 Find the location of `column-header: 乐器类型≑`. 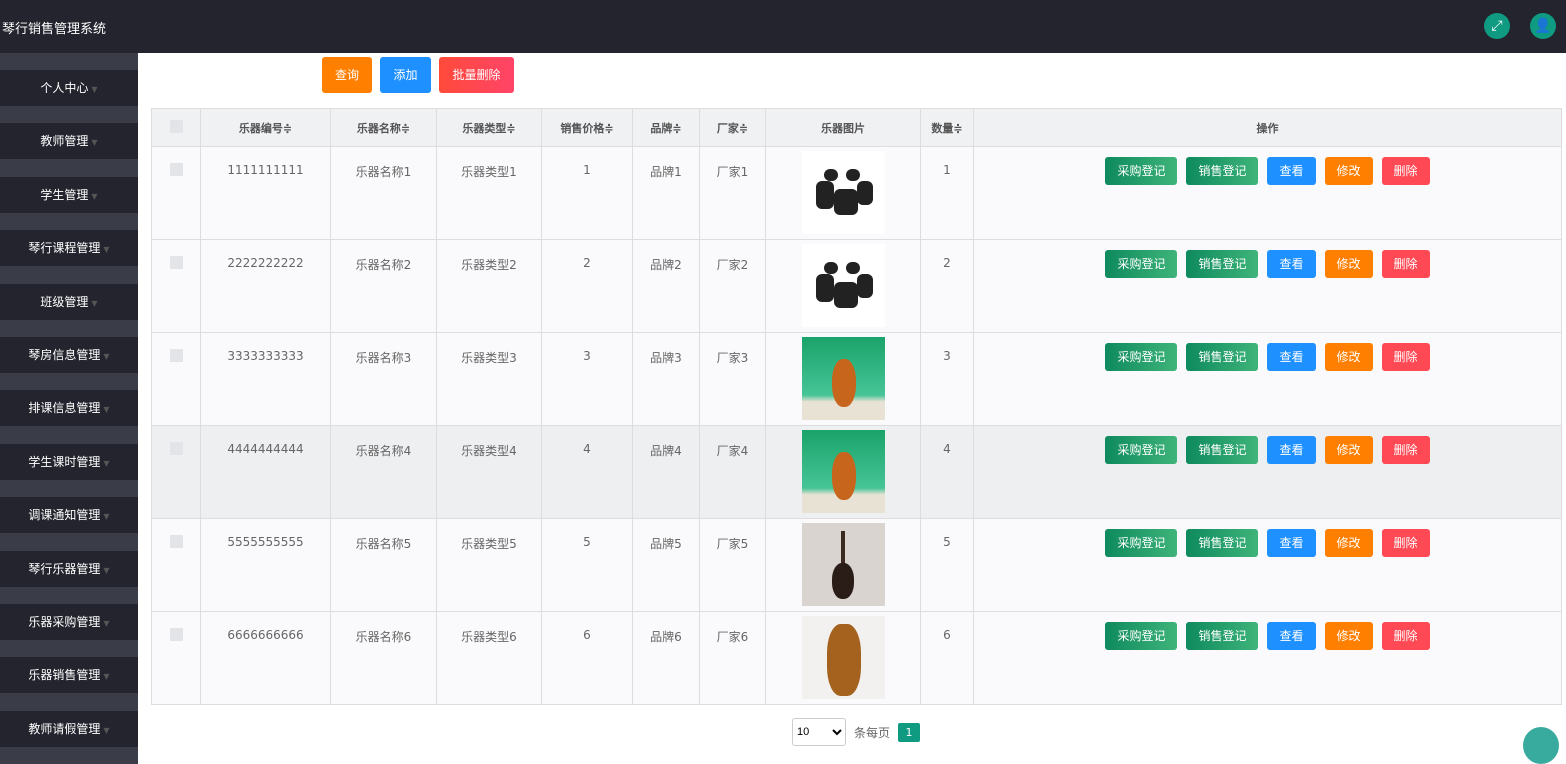

column-header: 乐器类型≑ is located at coordinates (489, 127).